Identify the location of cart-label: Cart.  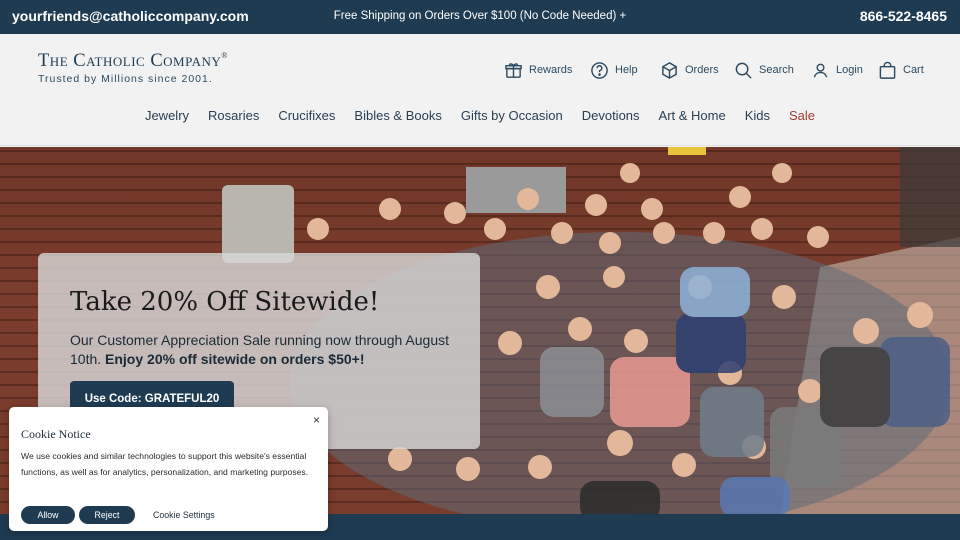
(913, 70).